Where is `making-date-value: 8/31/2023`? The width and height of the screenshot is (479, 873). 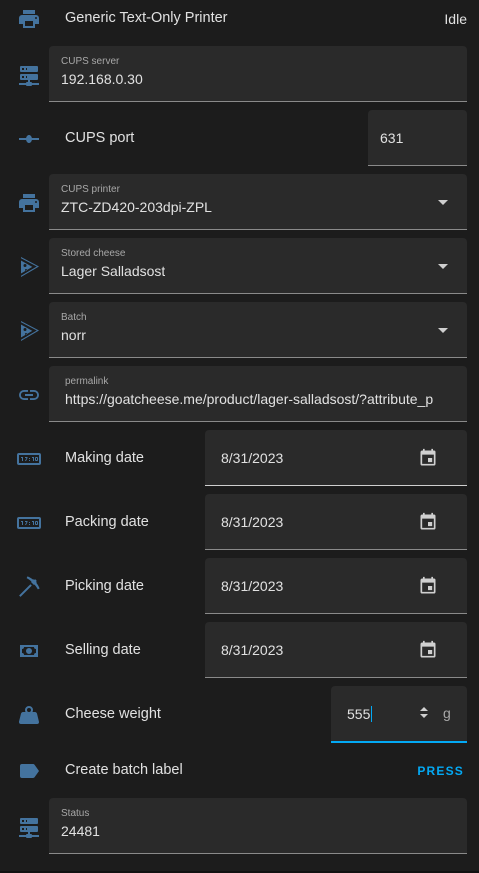 making-date-value: 8/31/2023 is located at coordinates (252, 458).